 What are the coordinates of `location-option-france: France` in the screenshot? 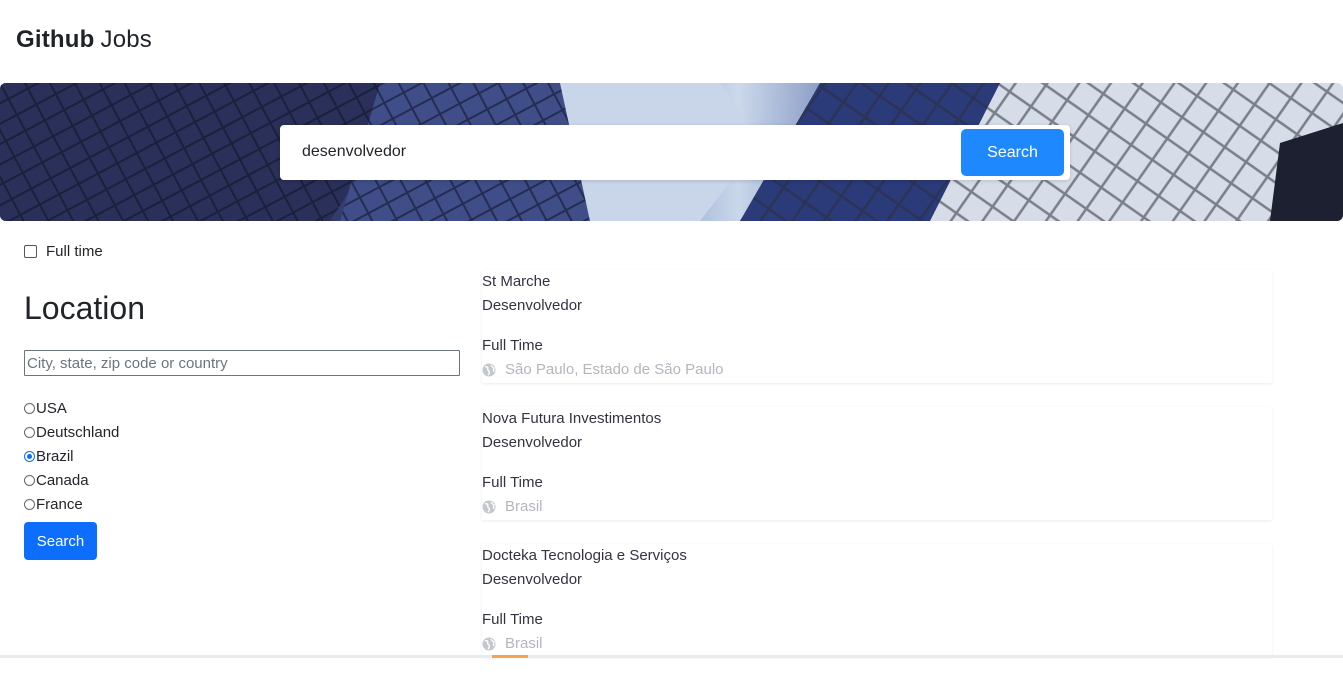 It's located at (71, 504).